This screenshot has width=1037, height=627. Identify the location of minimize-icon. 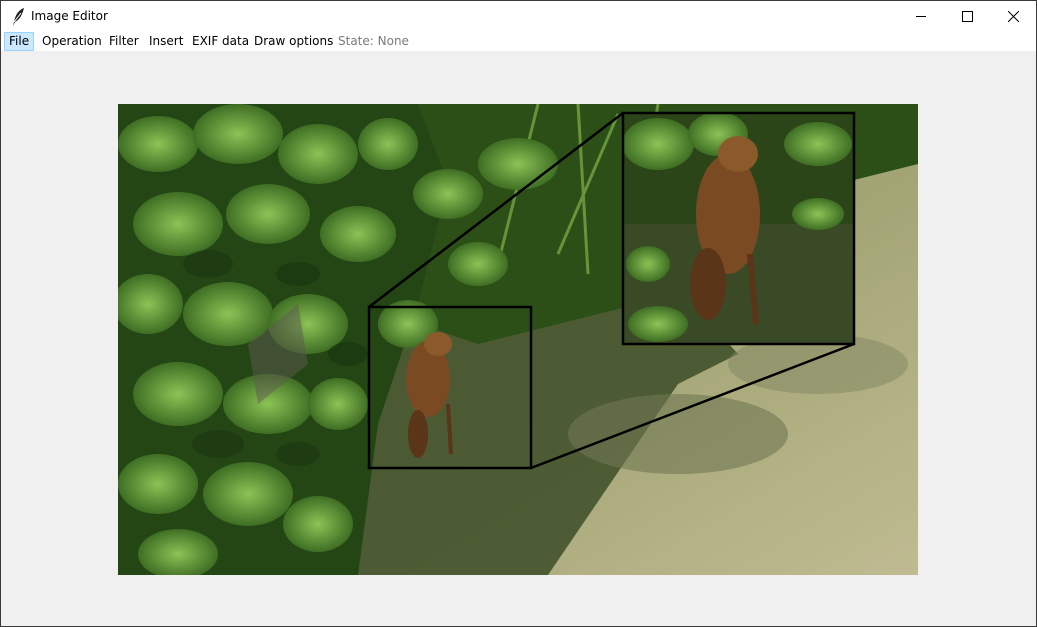
(921, 16).